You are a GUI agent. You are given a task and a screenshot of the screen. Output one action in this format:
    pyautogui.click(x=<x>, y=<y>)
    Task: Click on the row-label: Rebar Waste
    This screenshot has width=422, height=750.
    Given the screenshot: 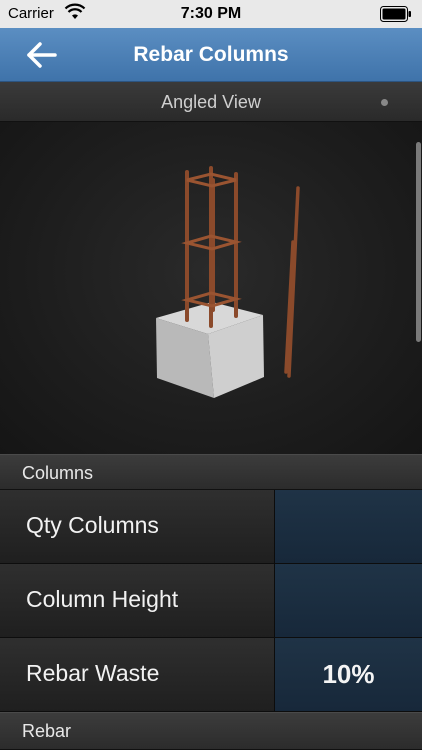 What is the action you would take?
    pyautogui.click(x=93, y=673)
    